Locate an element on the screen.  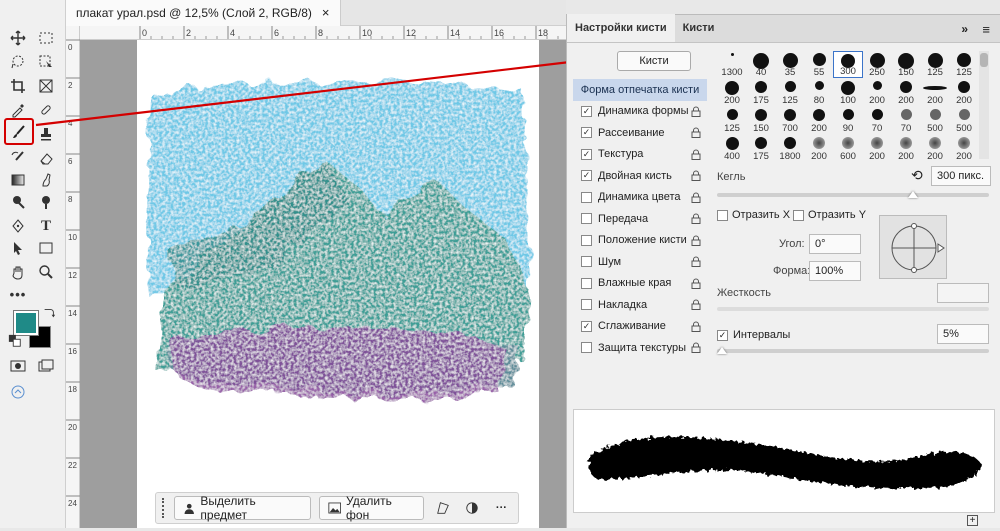
brush-option-item: ✓ Двойная кисть is located at coordinates (640, 176).